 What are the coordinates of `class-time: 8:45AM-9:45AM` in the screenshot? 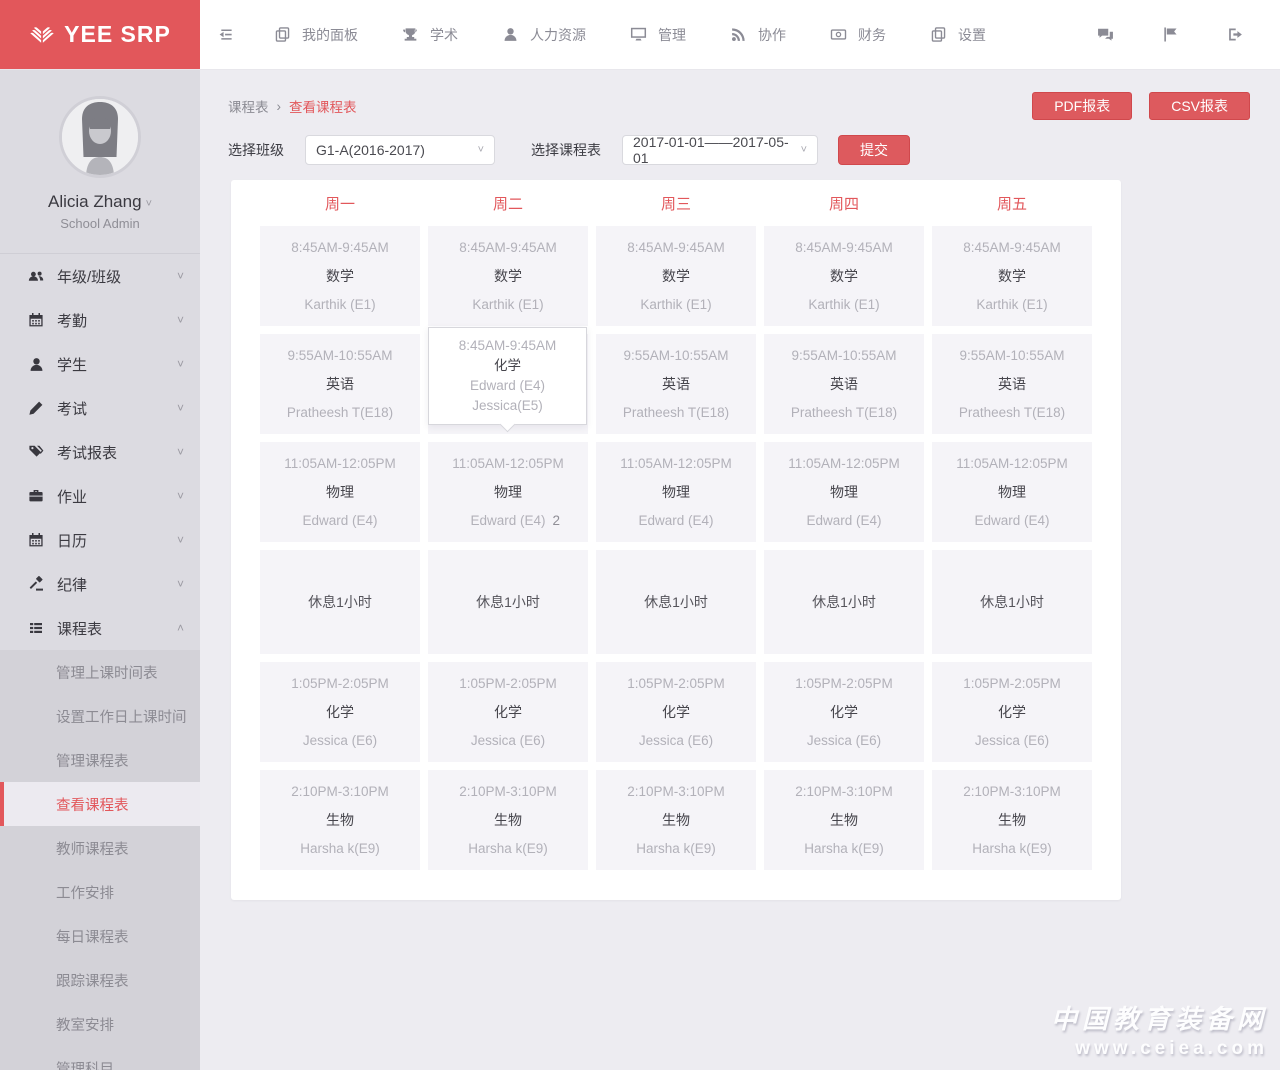 It's located at (508, 247).